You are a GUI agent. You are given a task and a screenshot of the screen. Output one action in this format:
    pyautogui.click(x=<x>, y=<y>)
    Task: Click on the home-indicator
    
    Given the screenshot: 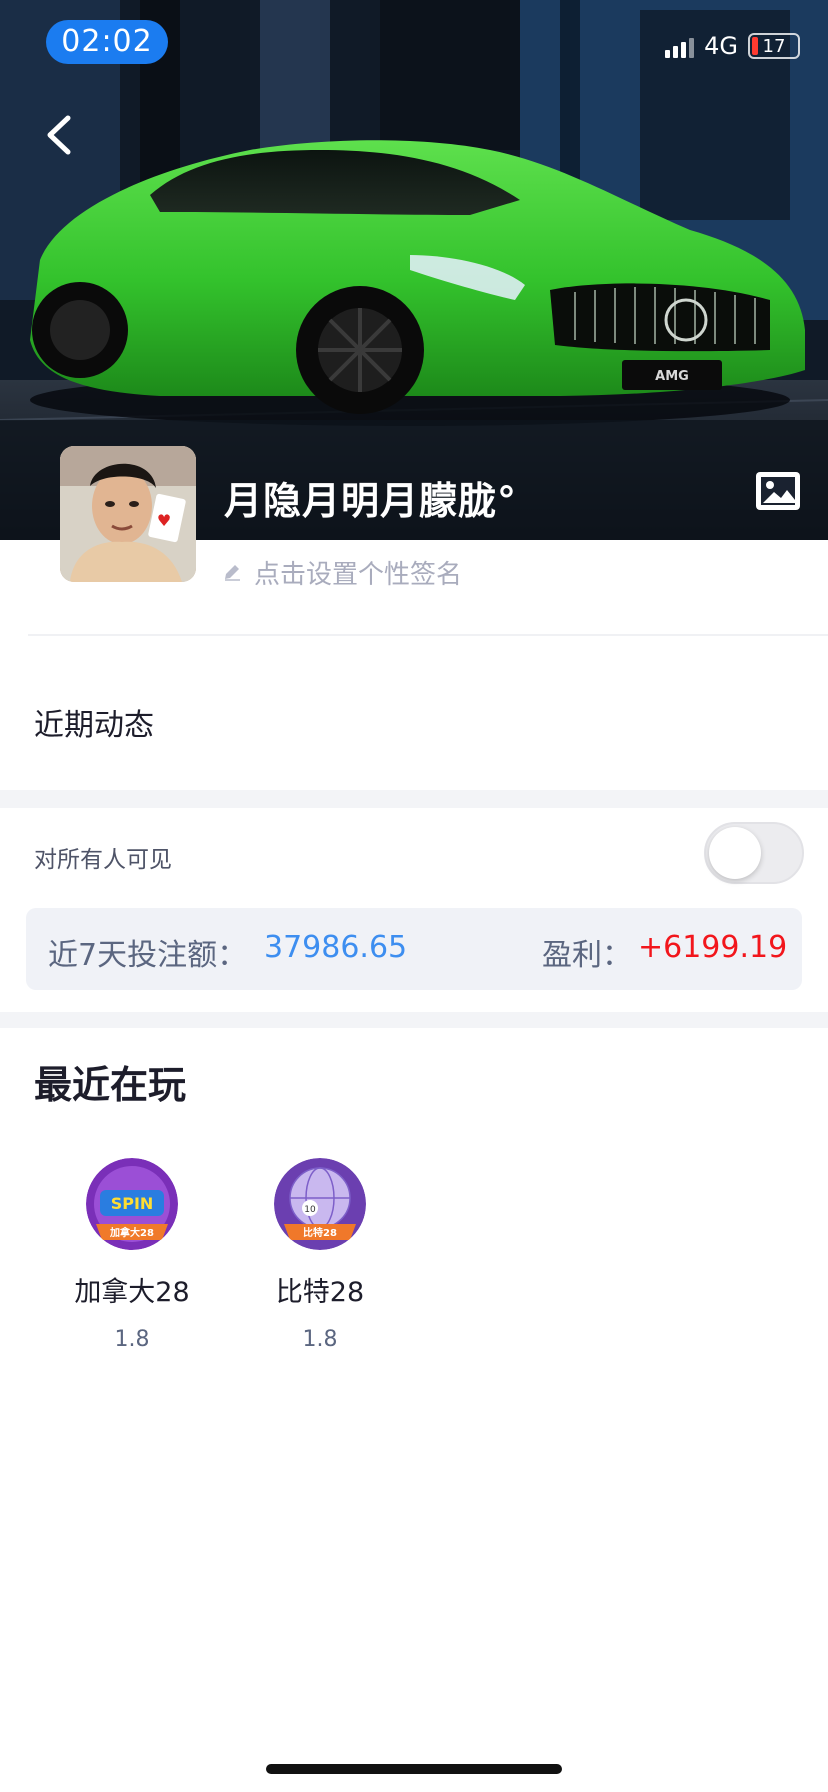 What is the action you would take?
    pyautogui.click(x=414, y=1769)
    